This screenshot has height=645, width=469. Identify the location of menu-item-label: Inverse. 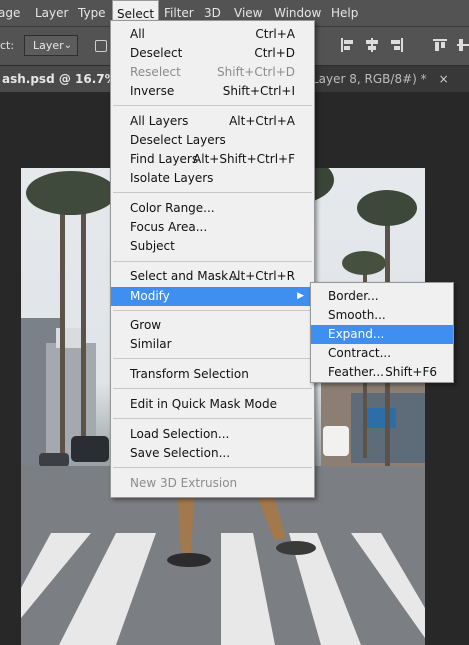
(152, 91).